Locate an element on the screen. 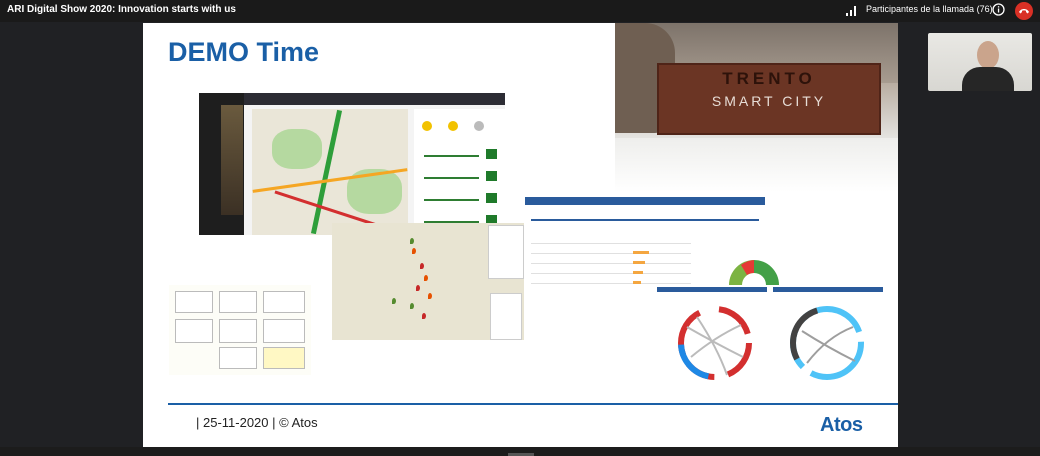 The height and width of the screenshot is (456, 1040). cloud-icon is located at coordinates (479, 126).